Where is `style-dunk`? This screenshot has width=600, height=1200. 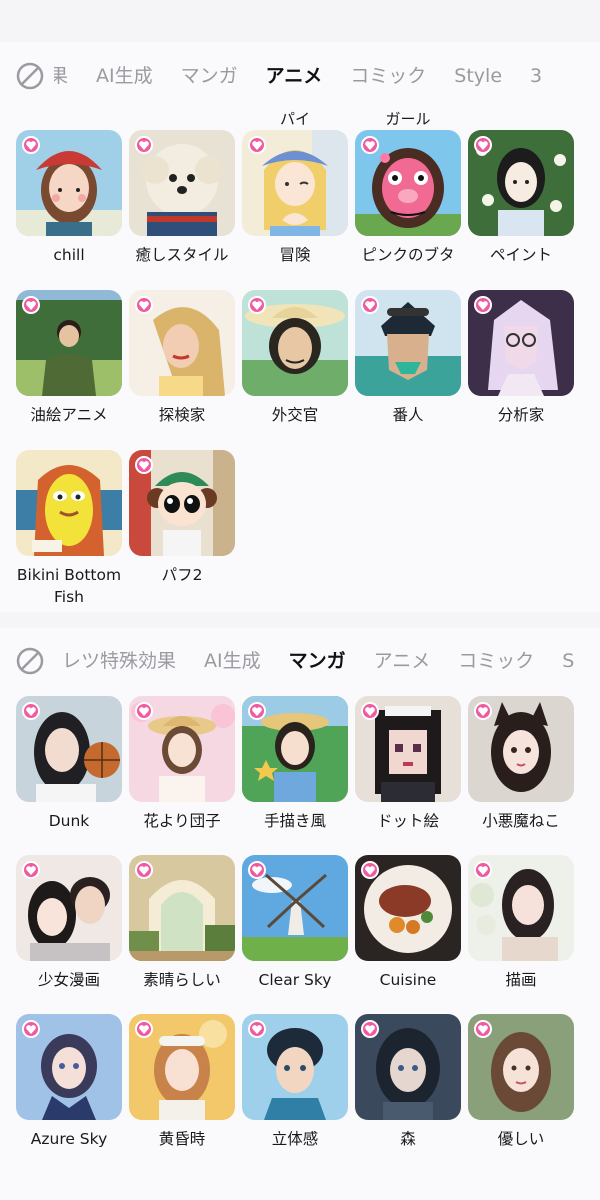
style-dunk is located at coordinates (69, 749).